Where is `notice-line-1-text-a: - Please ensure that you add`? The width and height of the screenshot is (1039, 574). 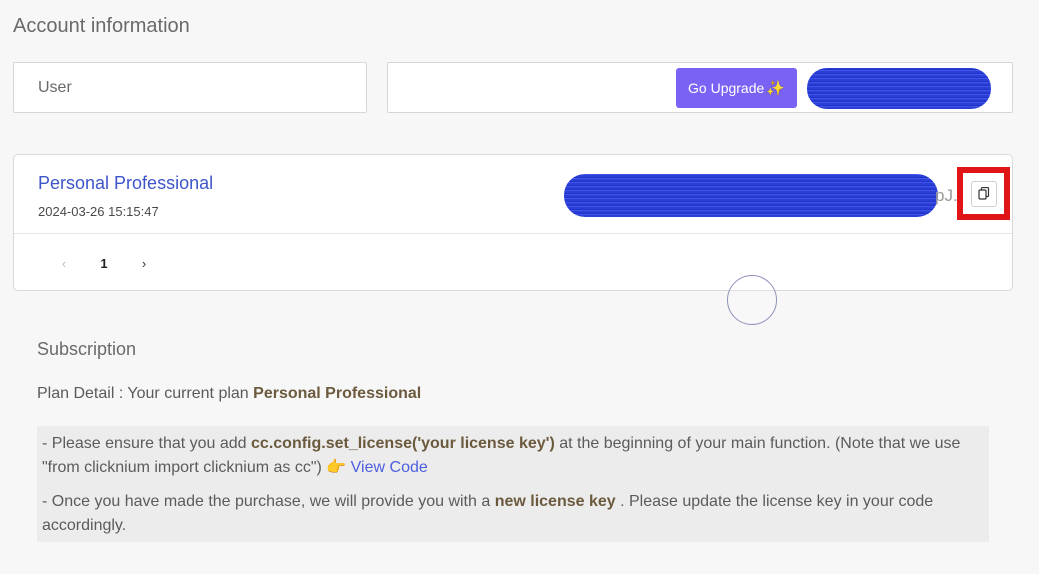 notice-line-1-text-a: - Please ensure that you add is located at coordinates (147, 443).